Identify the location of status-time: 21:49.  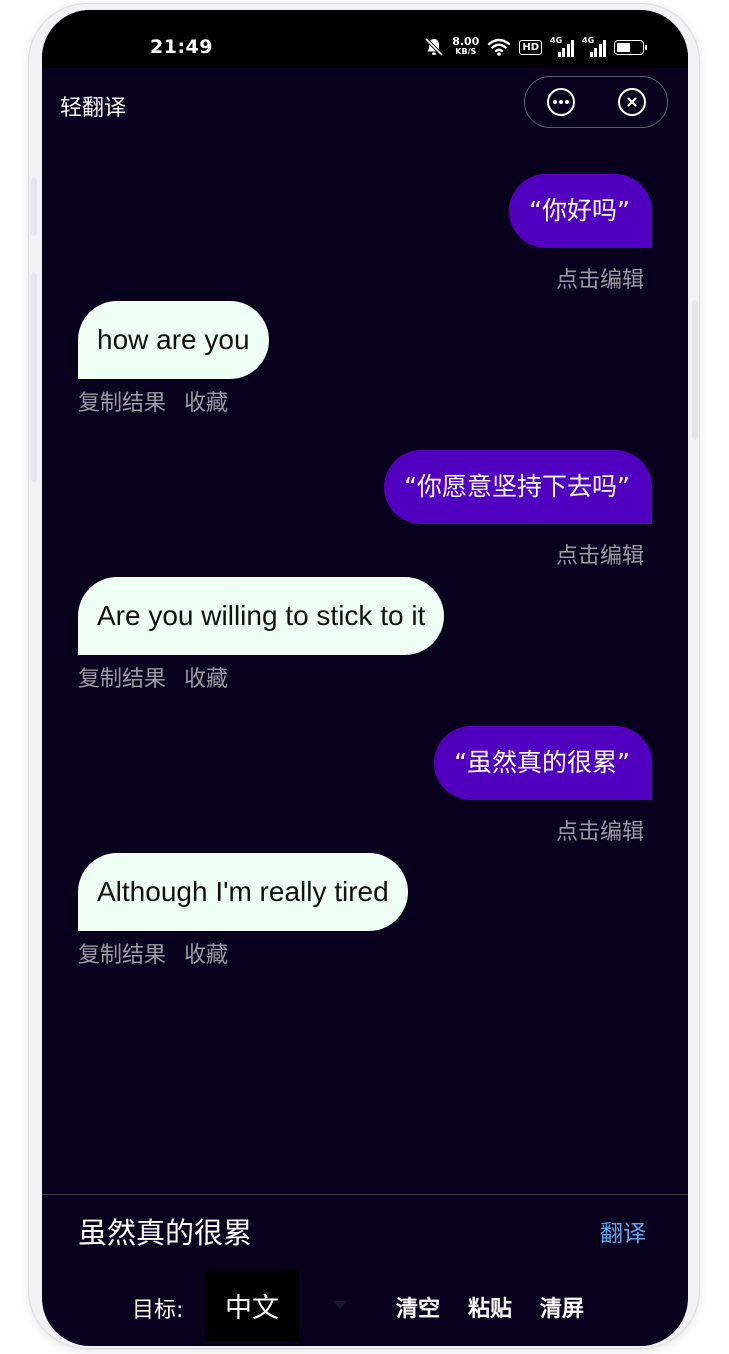
(181, 47).